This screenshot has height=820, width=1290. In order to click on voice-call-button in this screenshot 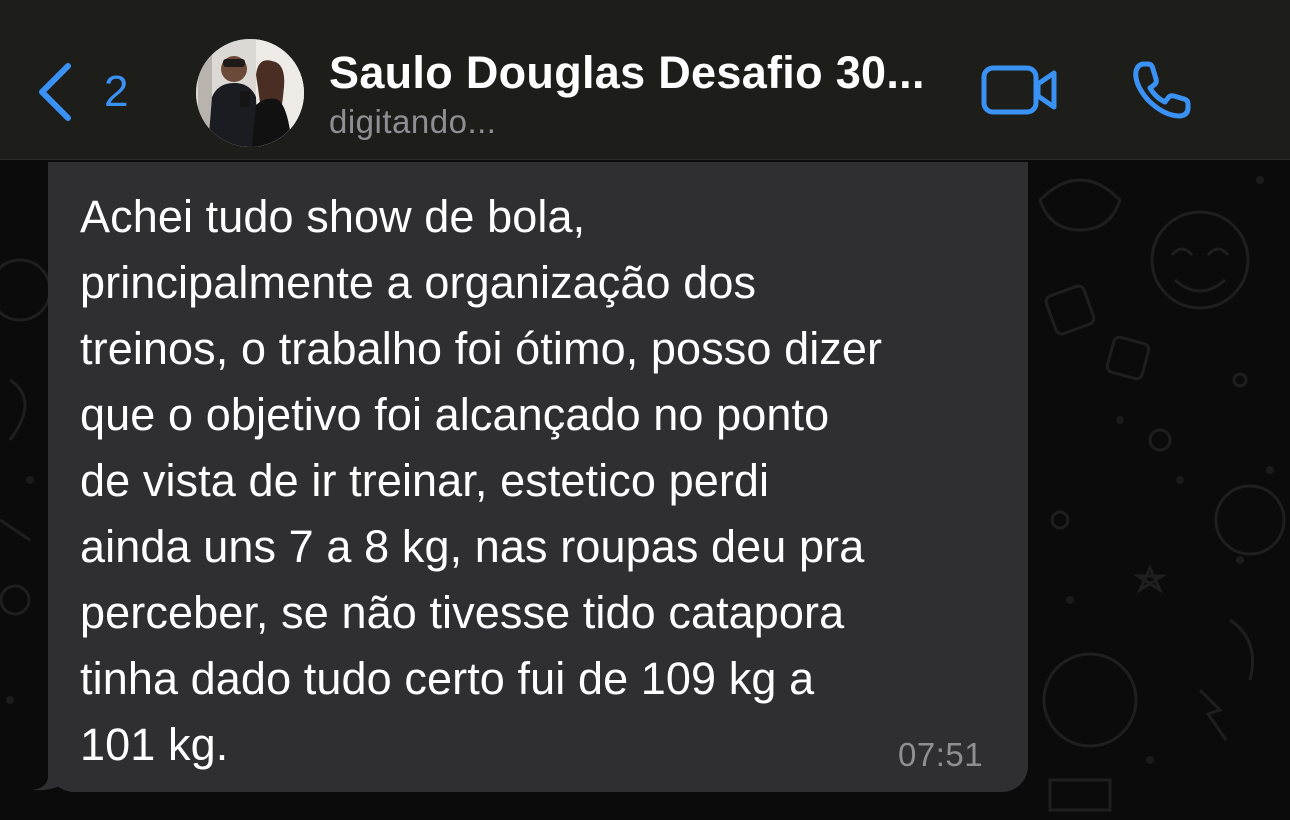, I will do `click(1162, 90)`.